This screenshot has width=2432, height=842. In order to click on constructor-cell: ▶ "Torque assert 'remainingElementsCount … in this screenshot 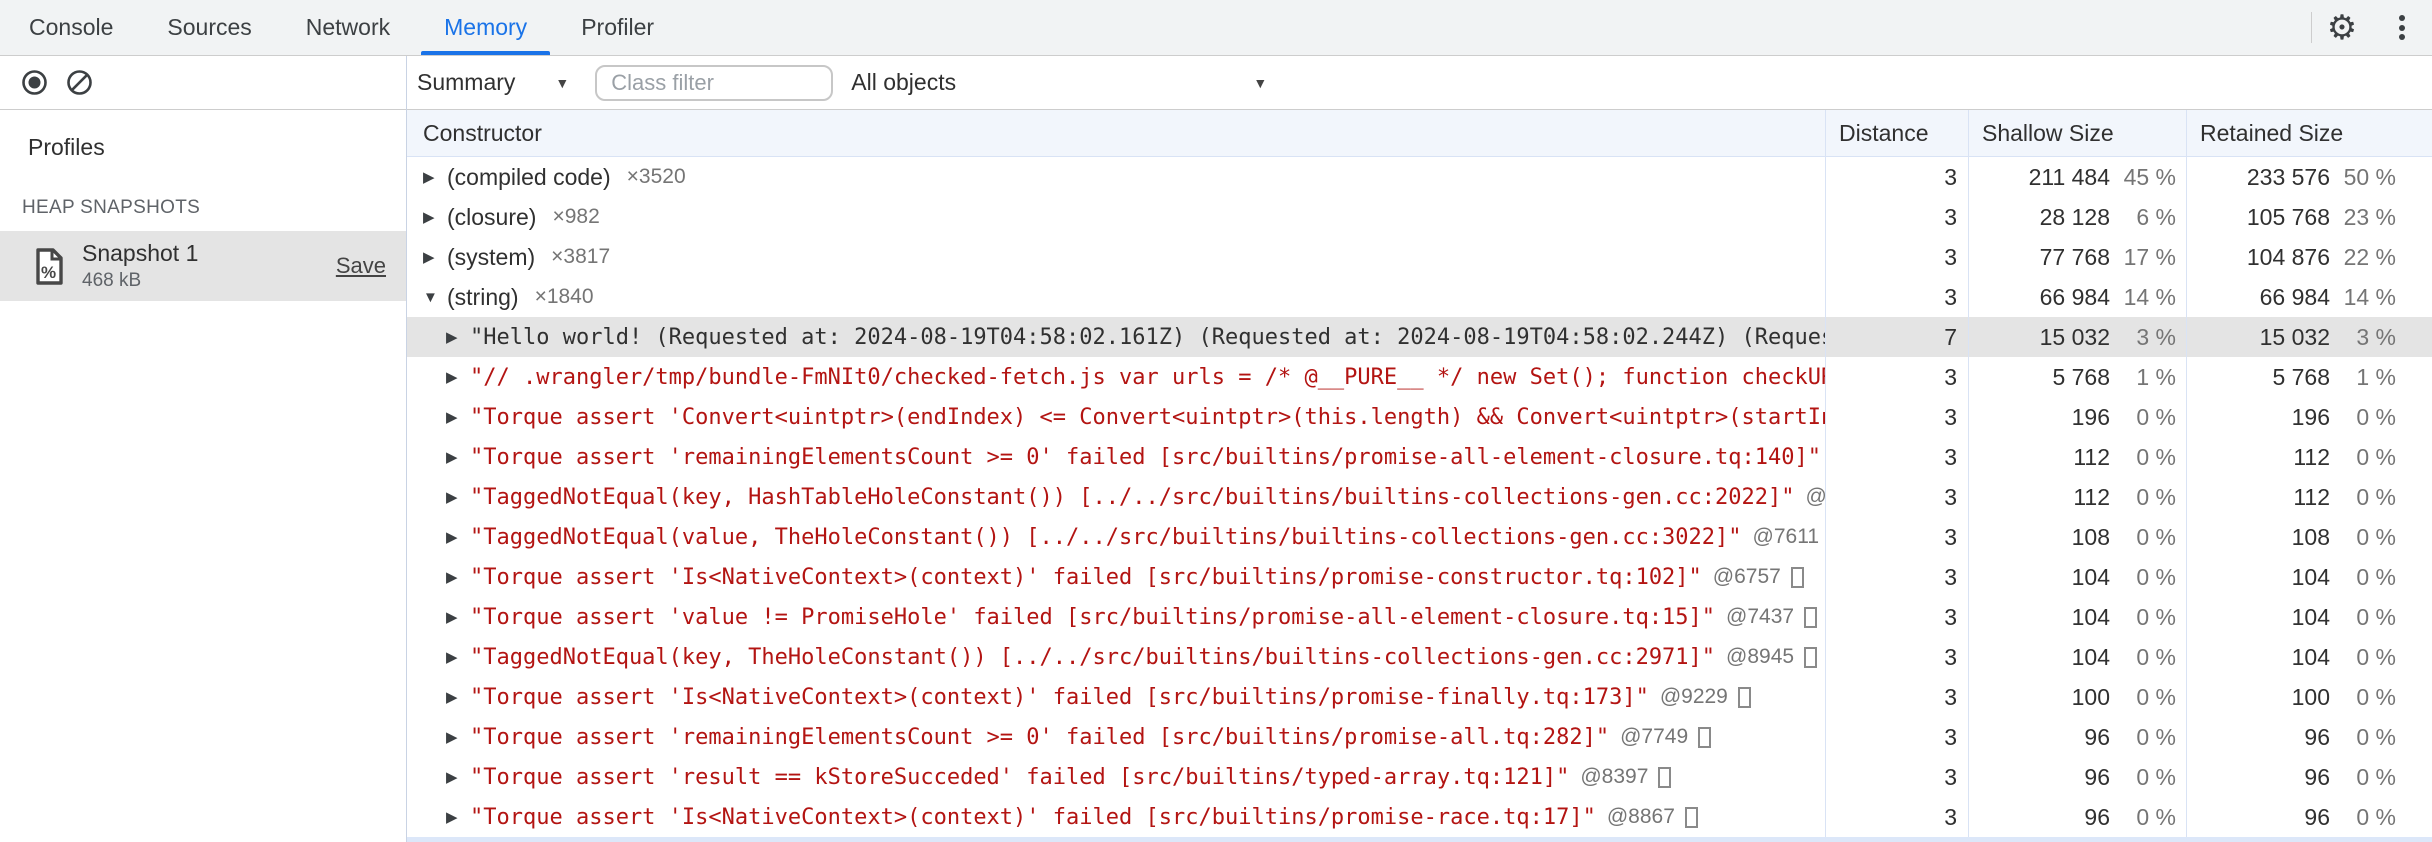, I will do `click(1116, 737)`.